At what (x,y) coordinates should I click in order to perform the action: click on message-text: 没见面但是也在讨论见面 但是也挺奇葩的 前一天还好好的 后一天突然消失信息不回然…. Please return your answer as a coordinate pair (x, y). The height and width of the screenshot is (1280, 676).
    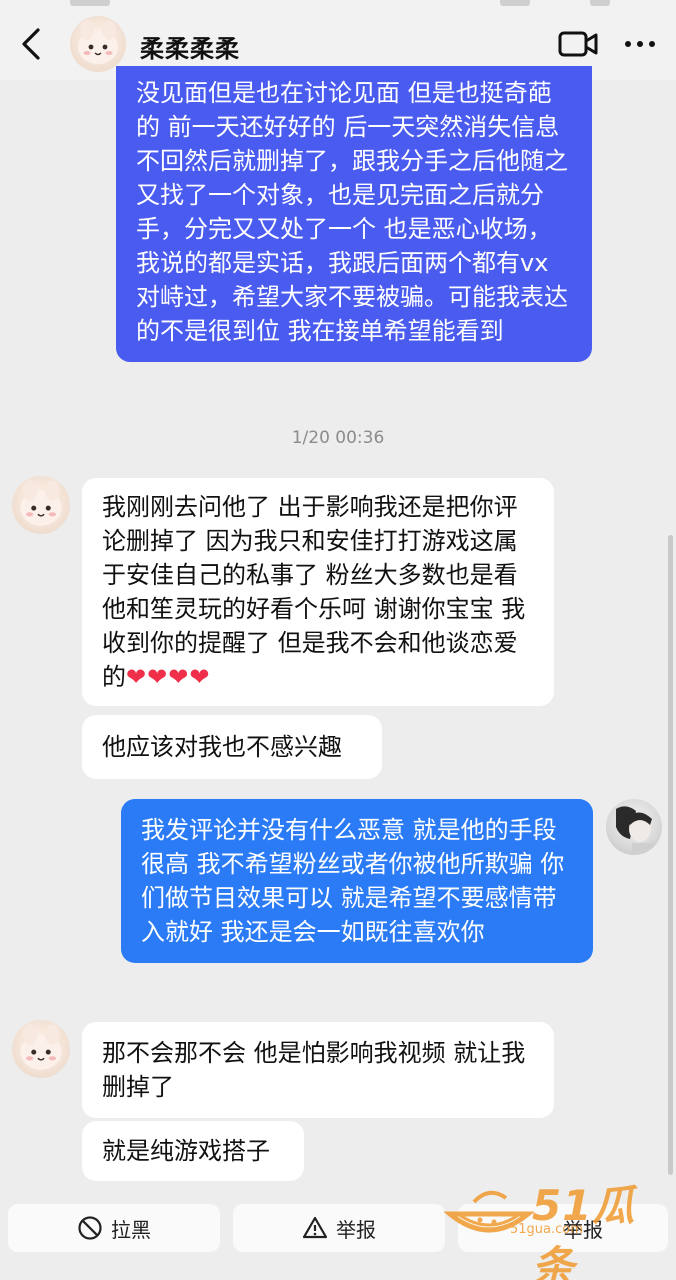
    Looking at the image, I should click on (352, 212).